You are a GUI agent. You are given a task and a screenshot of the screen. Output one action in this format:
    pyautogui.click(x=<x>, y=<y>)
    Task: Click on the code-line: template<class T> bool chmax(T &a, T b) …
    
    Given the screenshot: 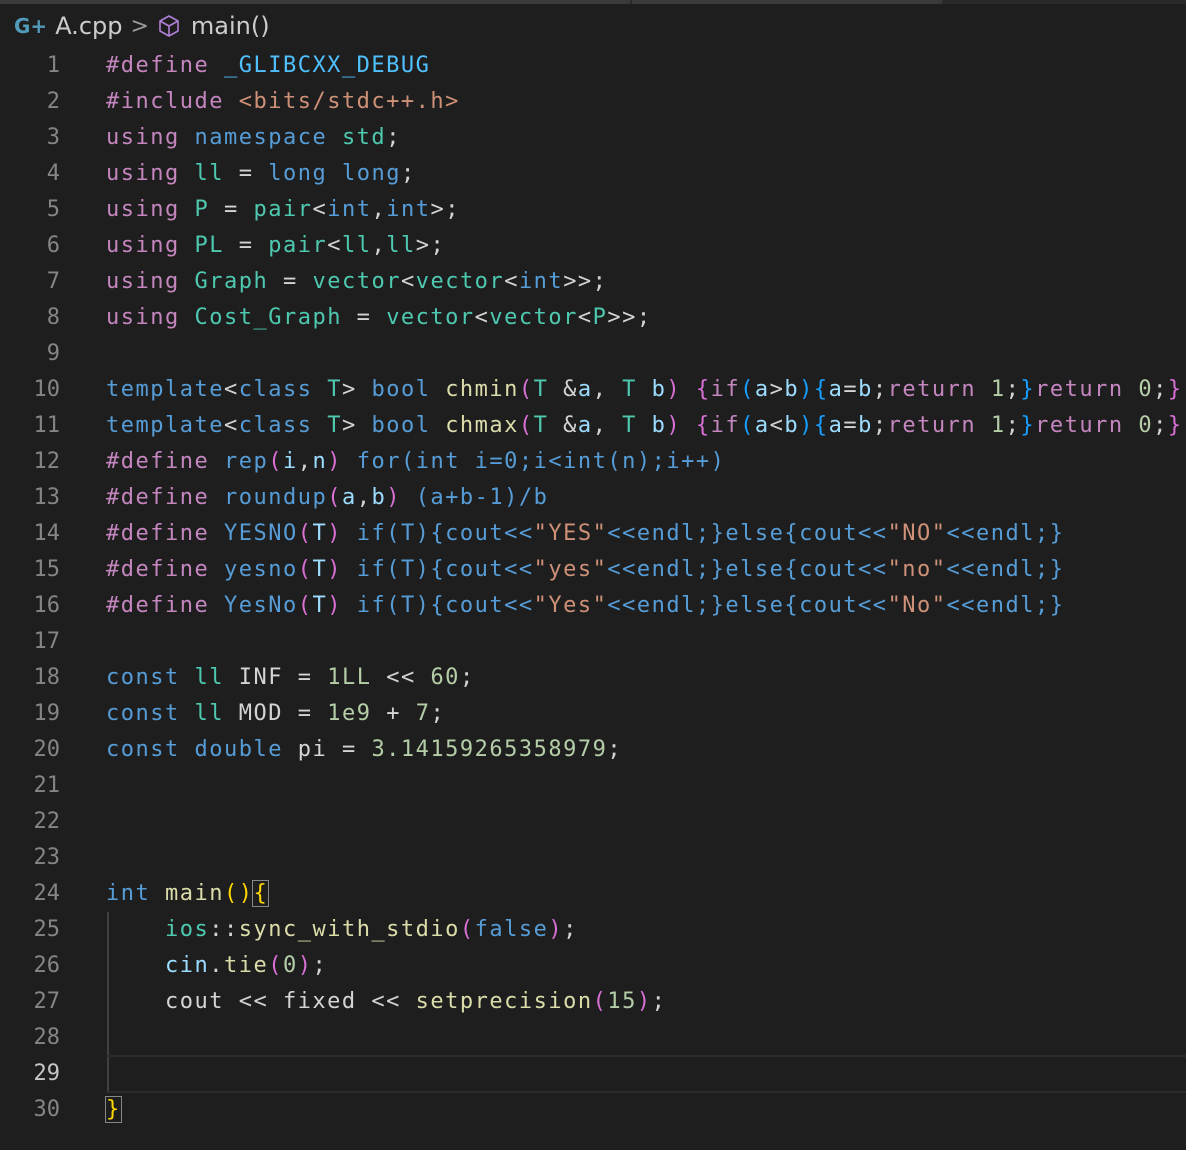 What is the action you would take?
    pyautogui.click(x=646, y=426)
    